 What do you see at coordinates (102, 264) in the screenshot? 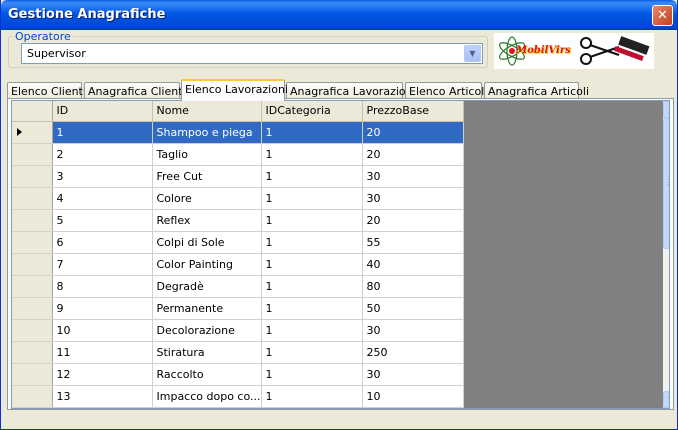
I see `cell-id: 7` at bounding box center [102, 264].